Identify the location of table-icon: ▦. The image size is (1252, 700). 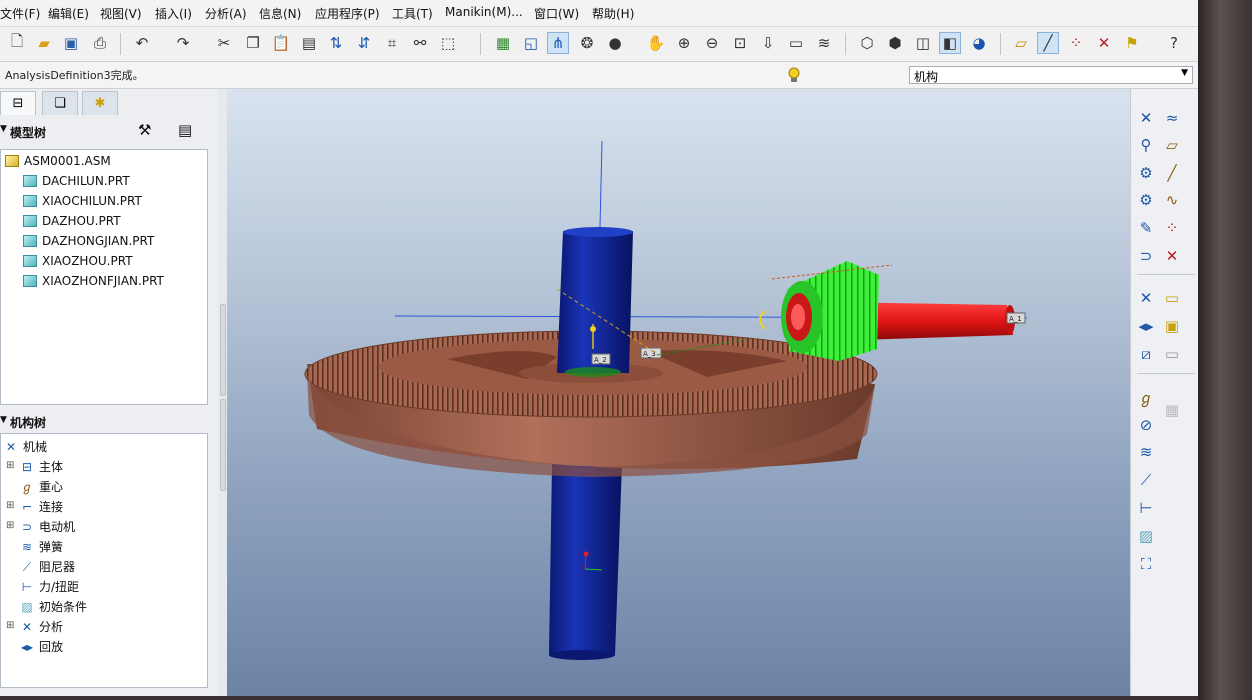
(1172, 410).